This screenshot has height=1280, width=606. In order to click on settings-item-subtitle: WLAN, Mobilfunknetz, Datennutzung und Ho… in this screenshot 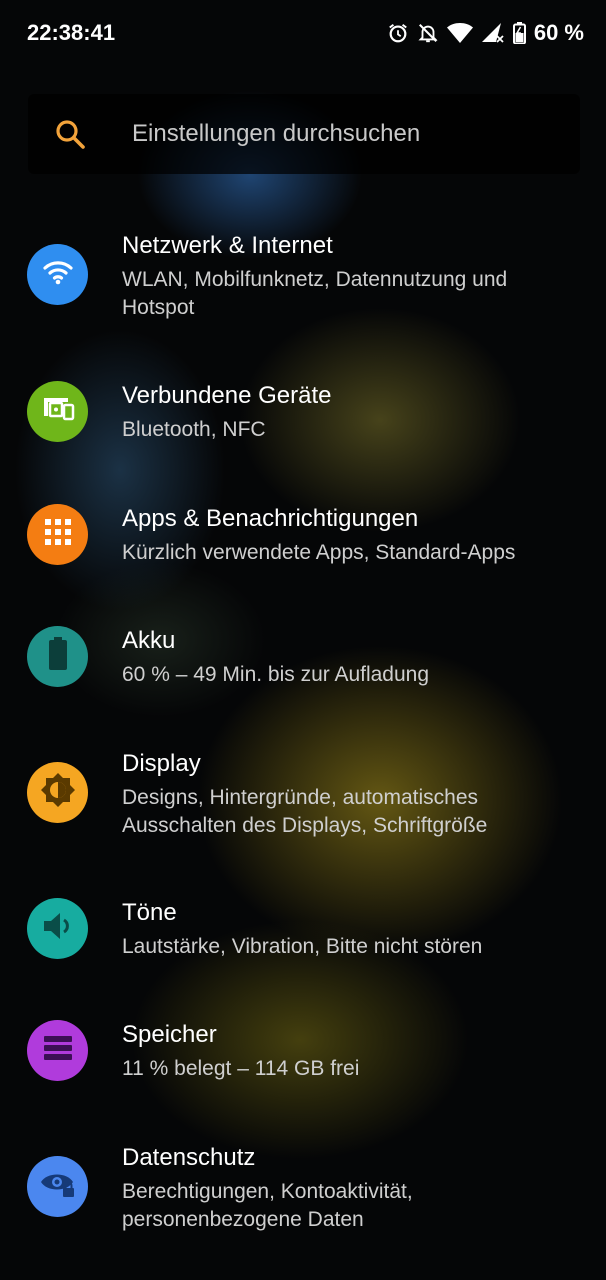, I will do `click(315, 293)`.